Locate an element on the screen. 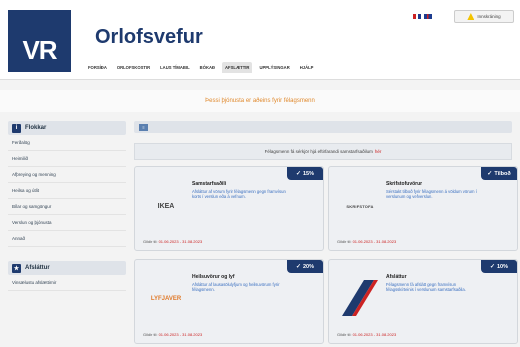  partner-name: Heilsuvörur og lyf is located at coordinates (213, 277).